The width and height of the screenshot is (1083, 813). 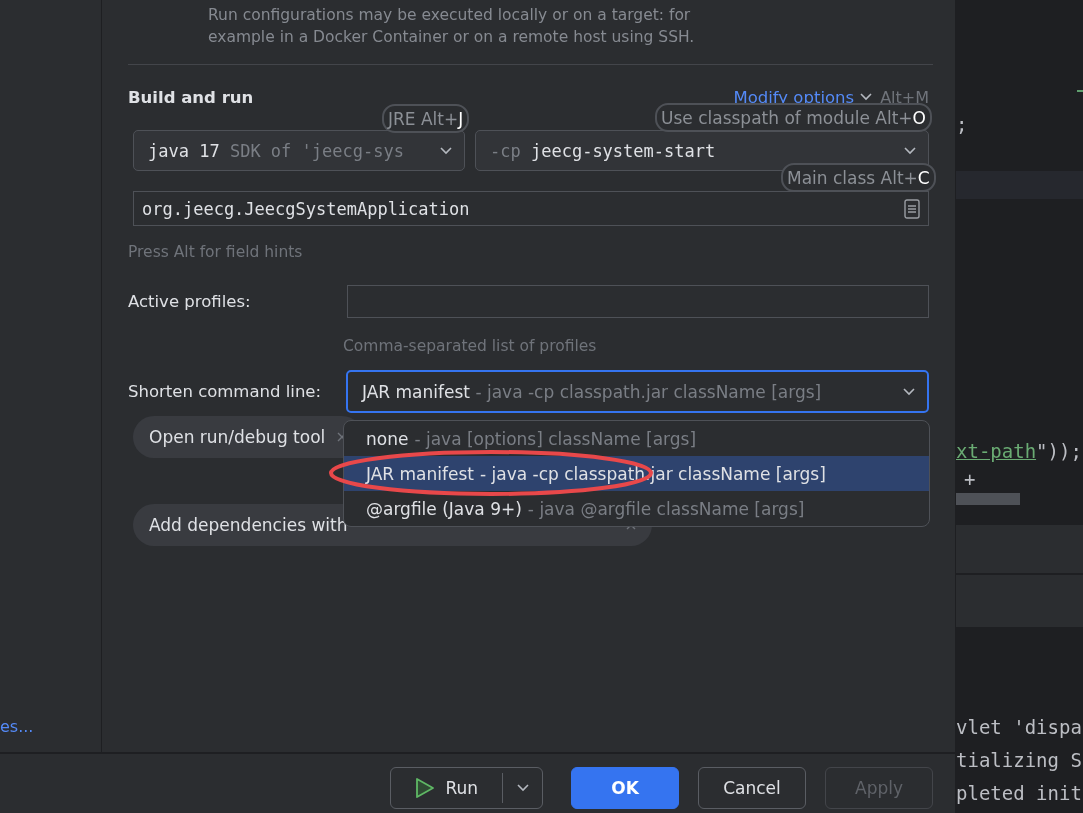 I want to click on dialog-button: Cancel, so click(x=752, y=787).